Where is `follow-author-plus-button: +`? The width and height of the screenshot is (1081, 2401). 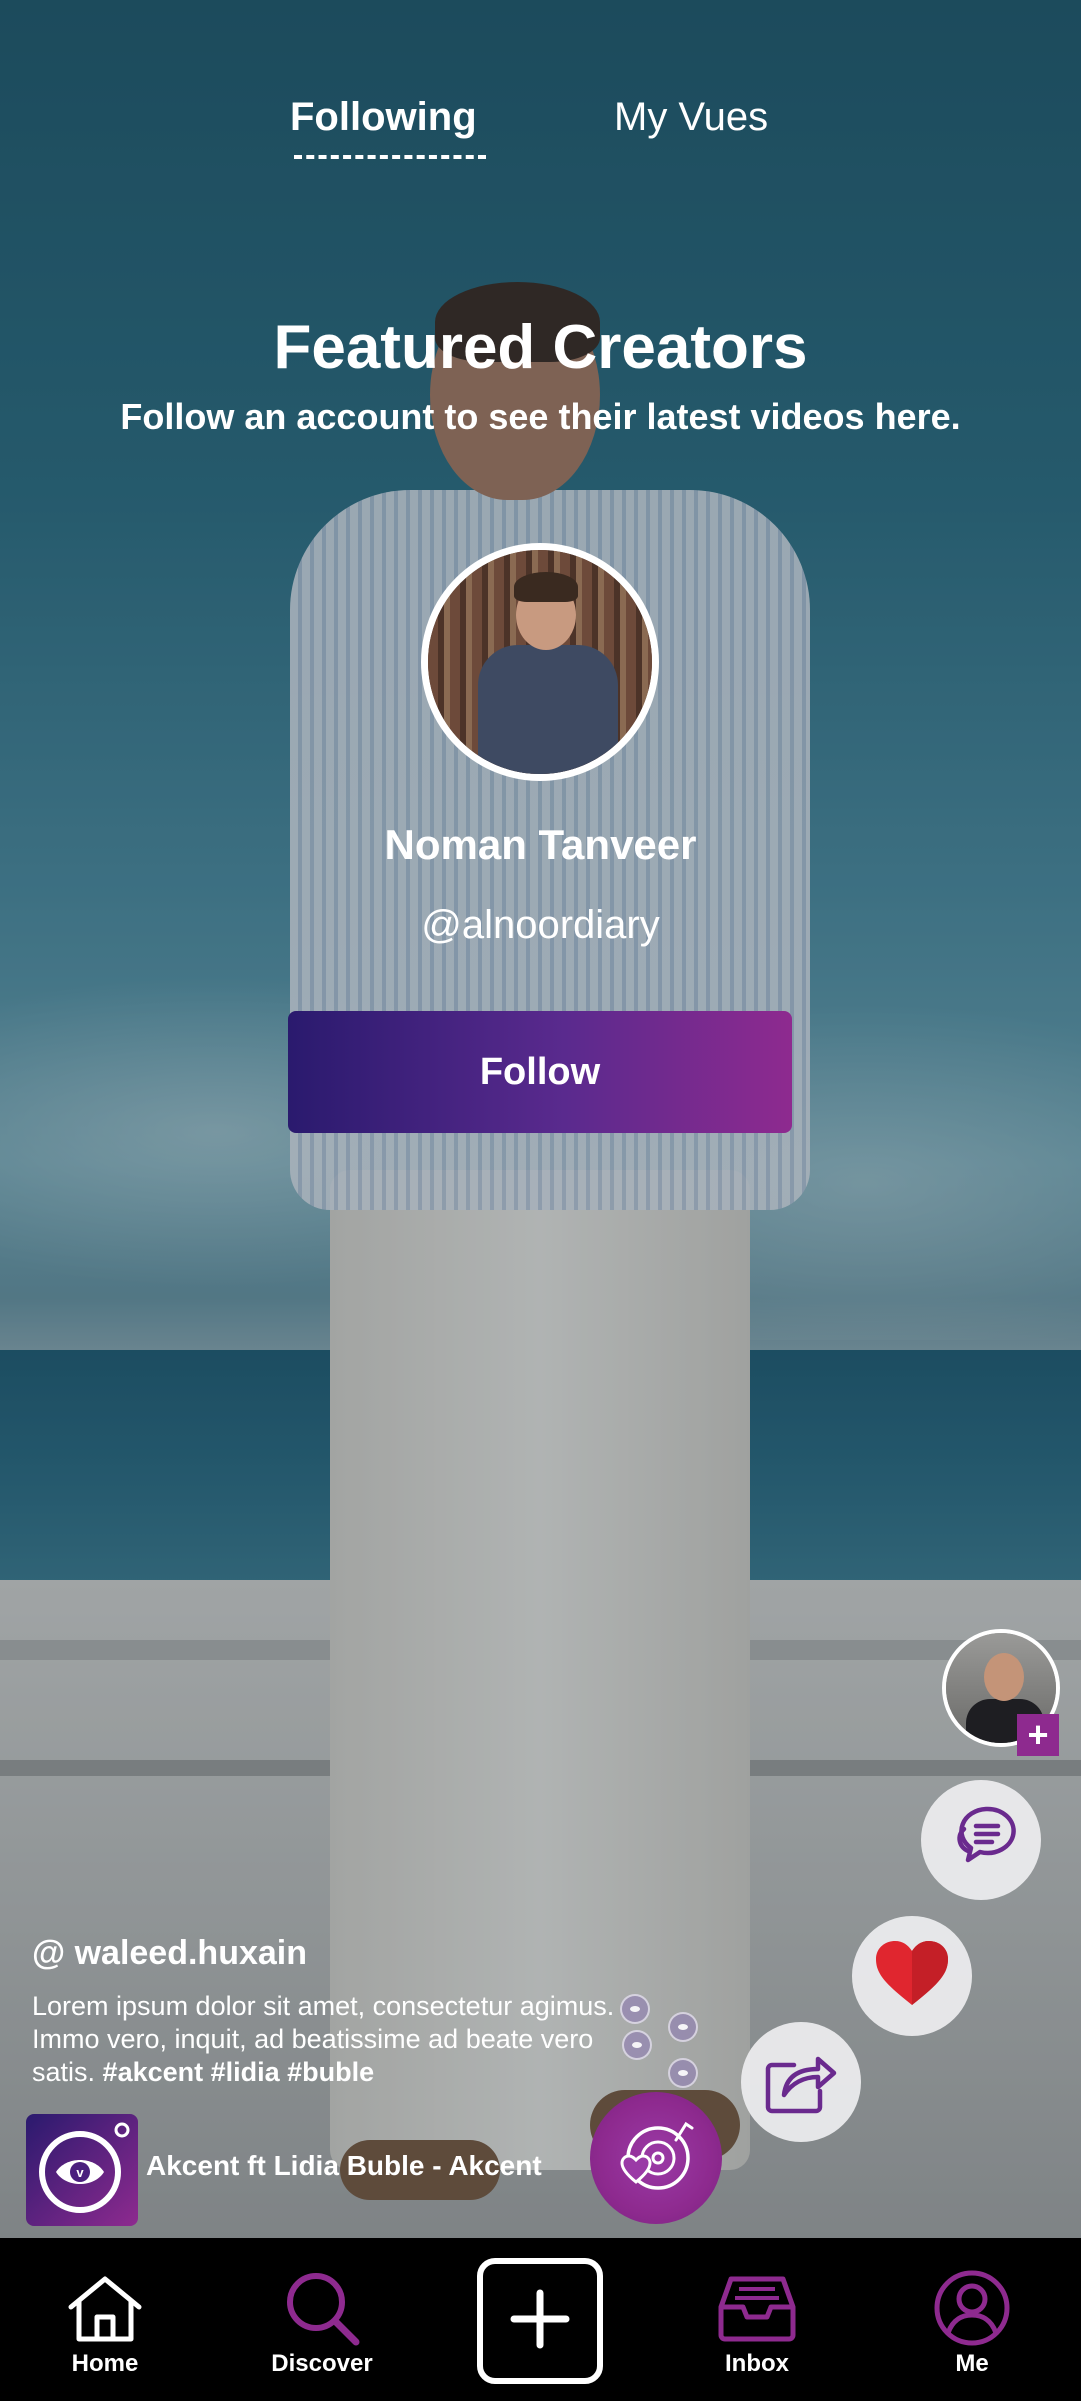
follow-author-plus-button: + is located at coordinates (1038, 1735).